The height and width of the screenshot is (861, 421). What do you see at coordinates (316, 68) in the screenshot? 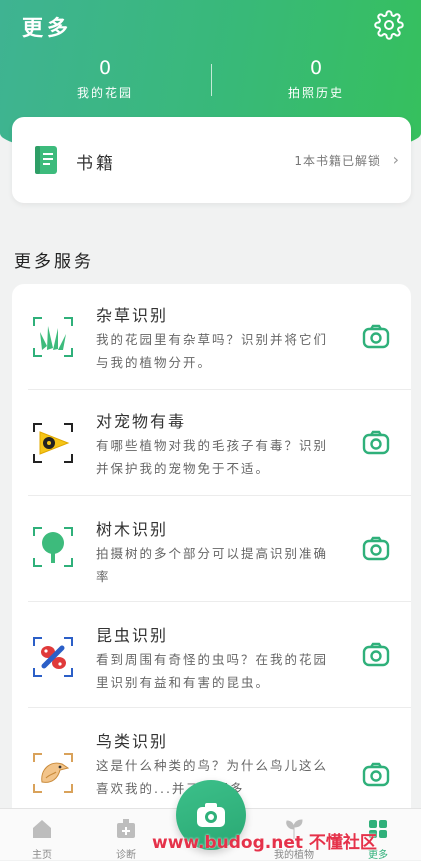
I see `stat-history-value: 0` at bounding box center [316, 68].